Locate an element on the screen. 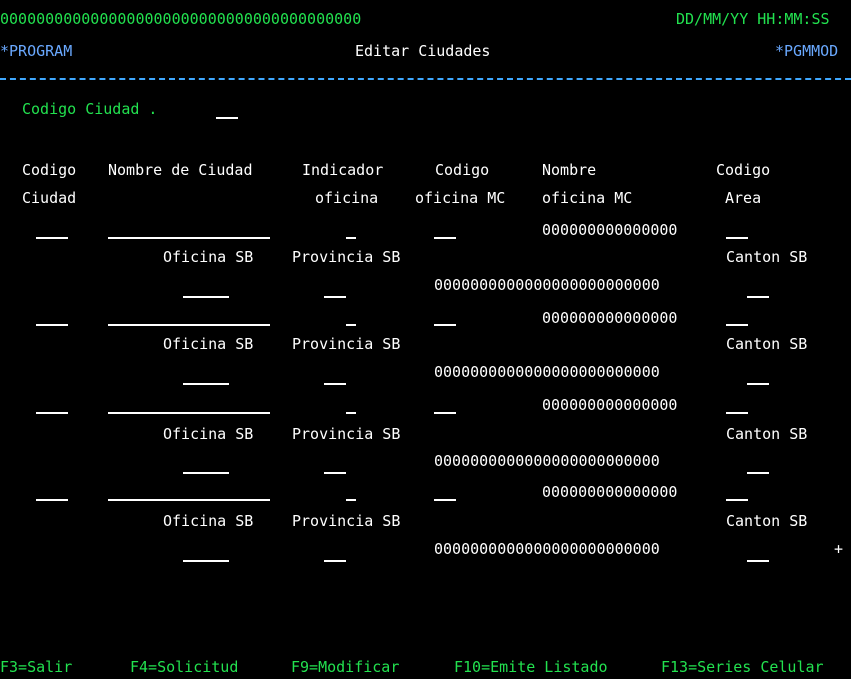 This screenshot has width=851, height=679. col-codigo-ciudad-bottom: Ciudad is located at coordinates (49, 198).